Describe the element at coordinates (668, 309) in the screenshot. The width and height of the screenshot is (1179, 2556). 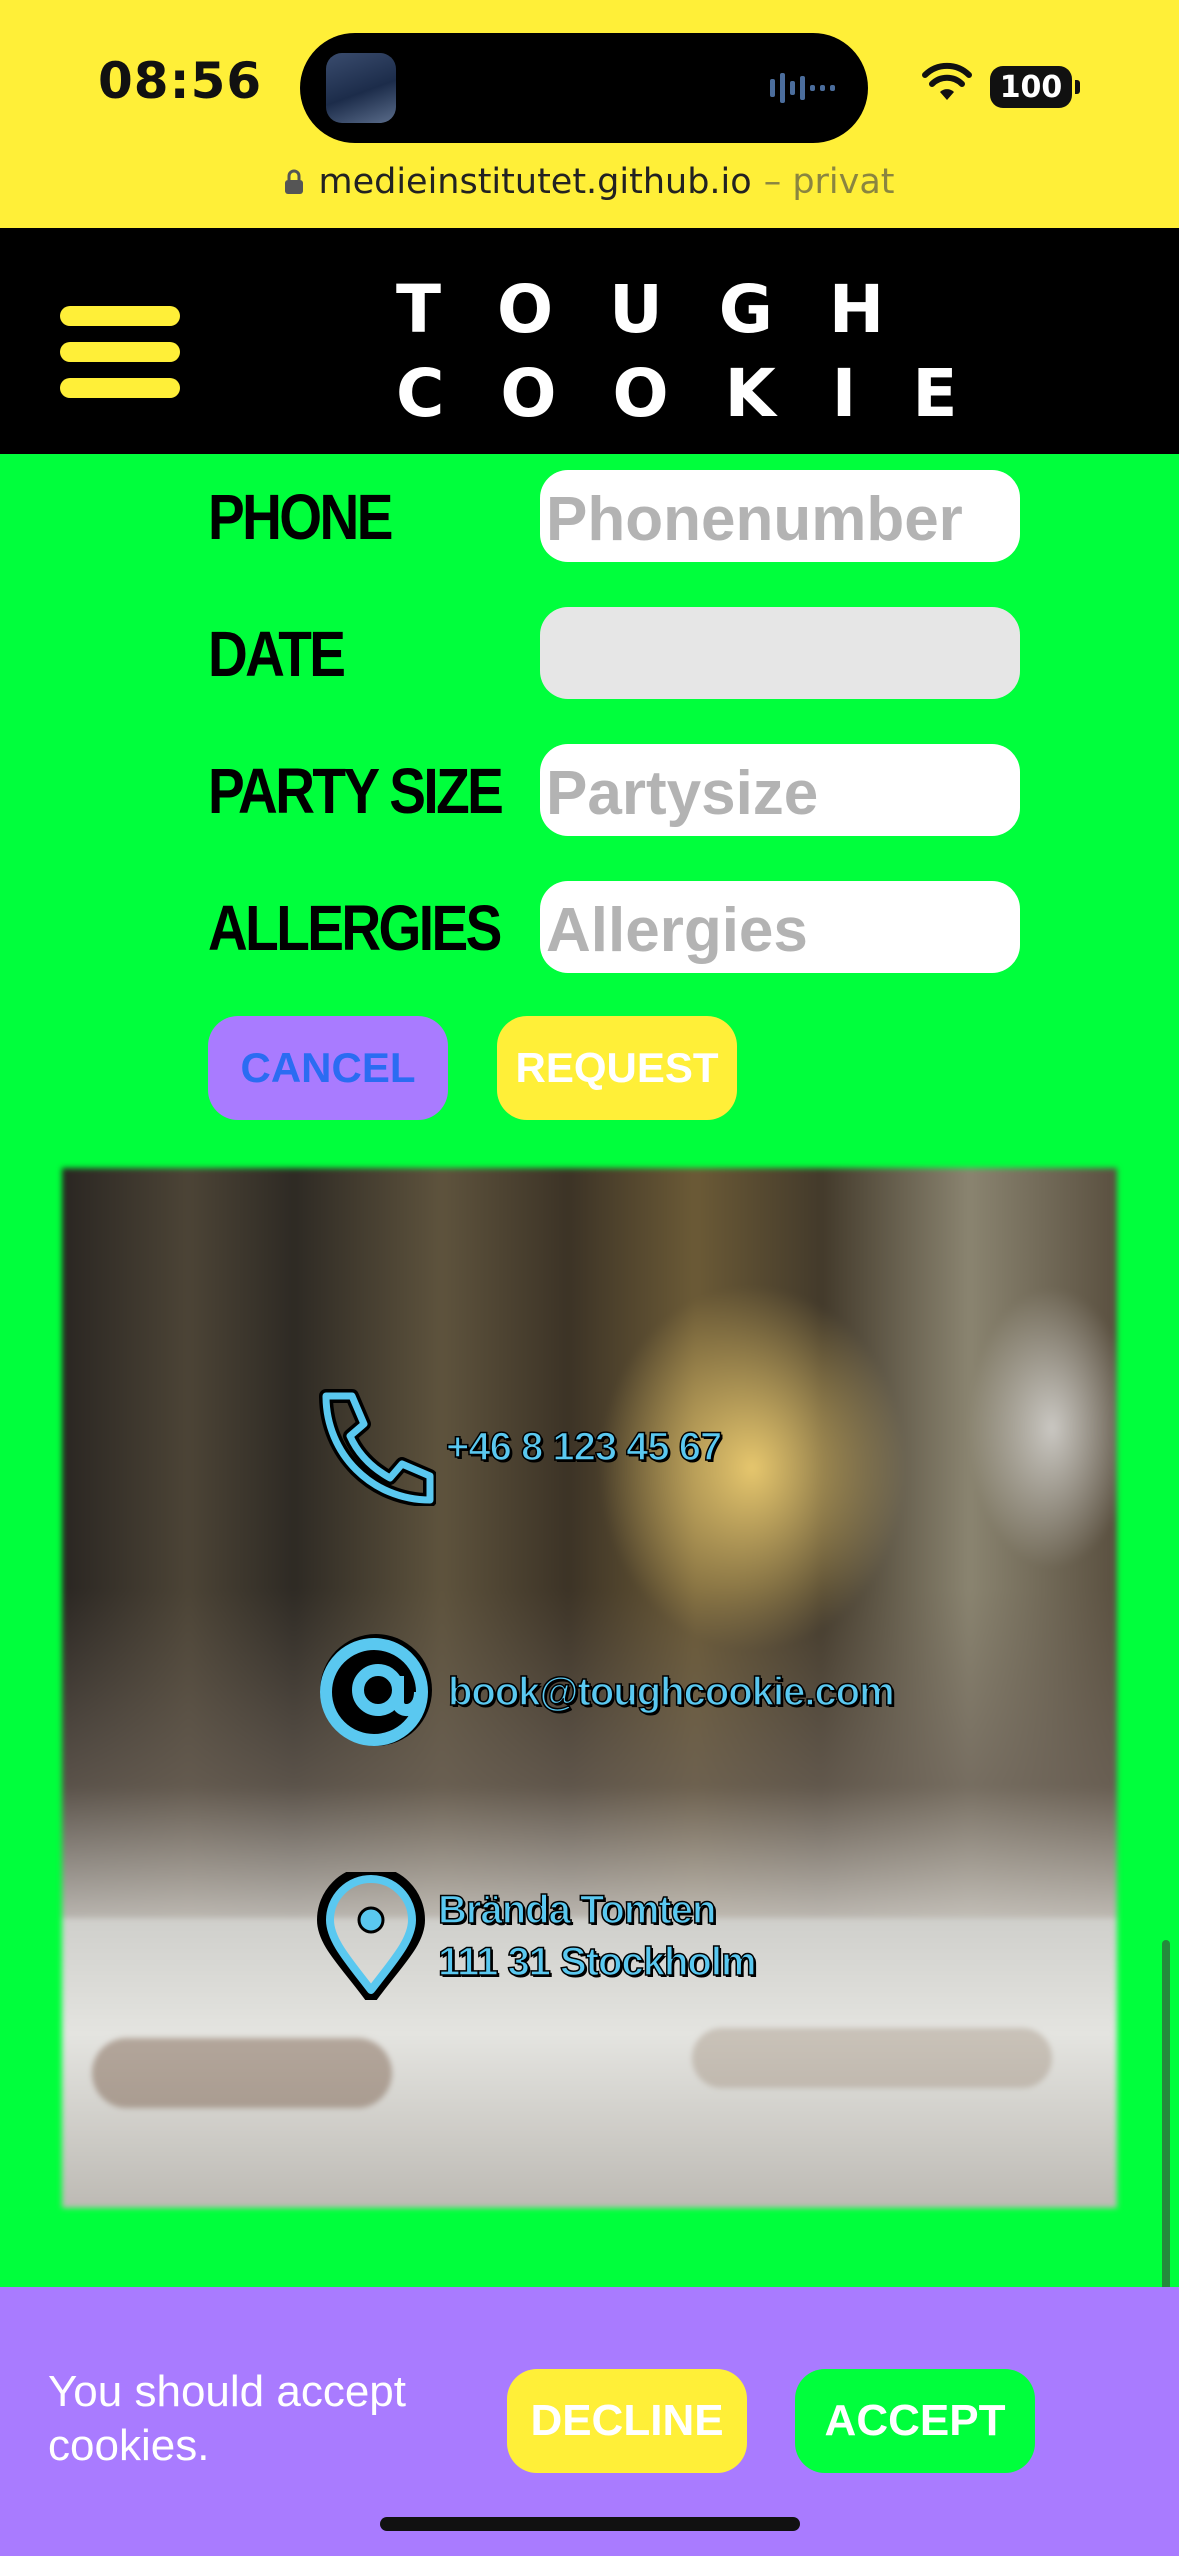
I see `logo-line-1: TOUGH` at that location.